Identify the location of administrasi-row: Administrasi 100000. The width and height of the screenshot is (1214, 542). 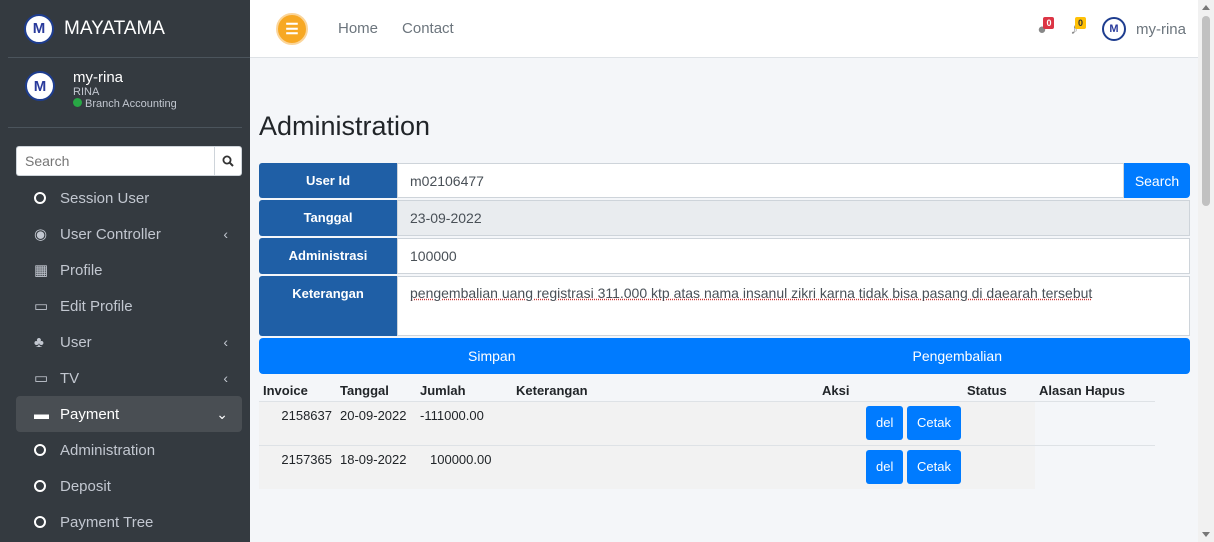
(724, 256).